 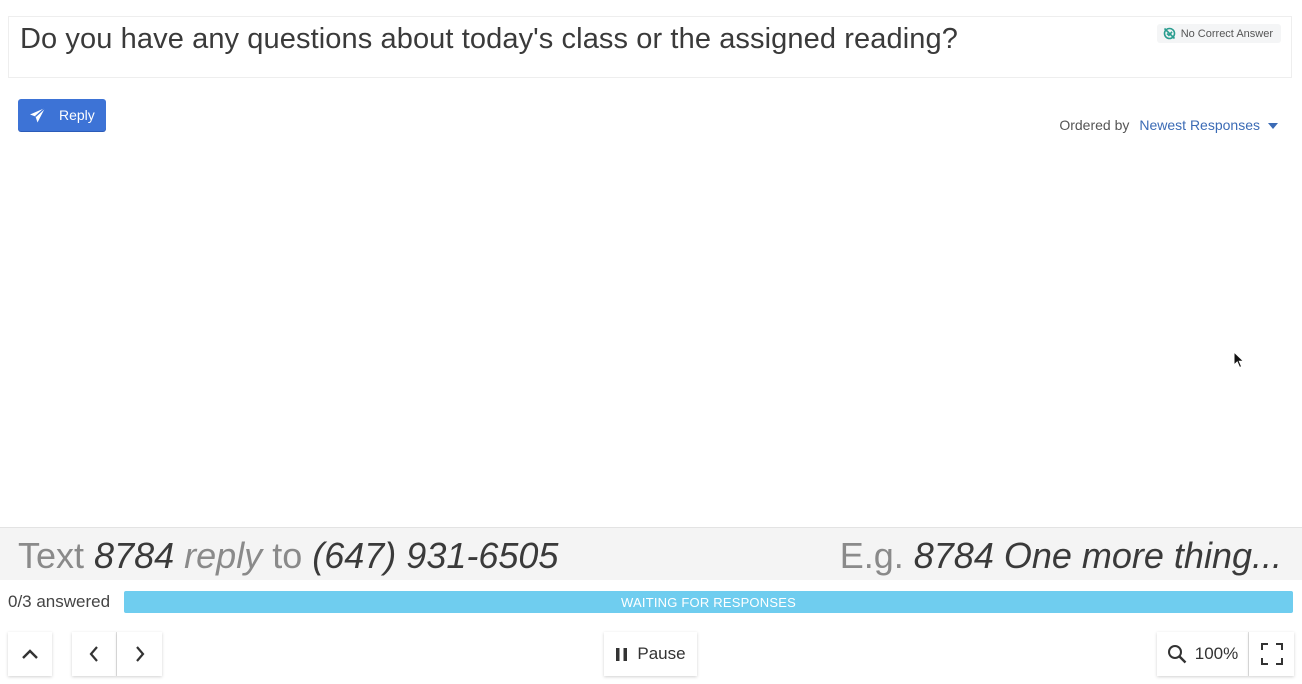 I want to click on pause-label: Pause, so click(x=661, y=653).